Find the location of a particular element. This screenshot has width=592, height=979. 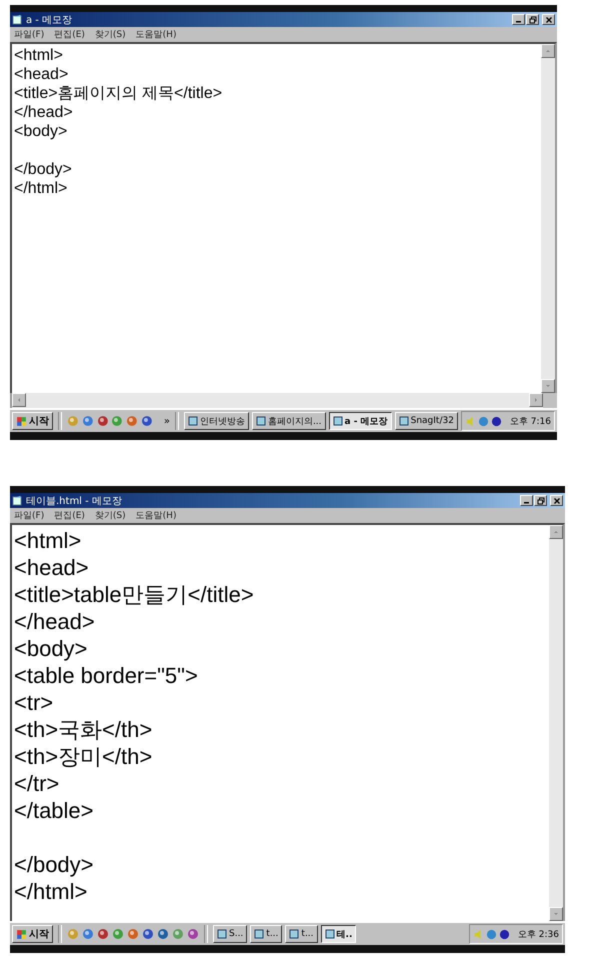

window-title: a - 메모장 is located at coordinates (49, 20).